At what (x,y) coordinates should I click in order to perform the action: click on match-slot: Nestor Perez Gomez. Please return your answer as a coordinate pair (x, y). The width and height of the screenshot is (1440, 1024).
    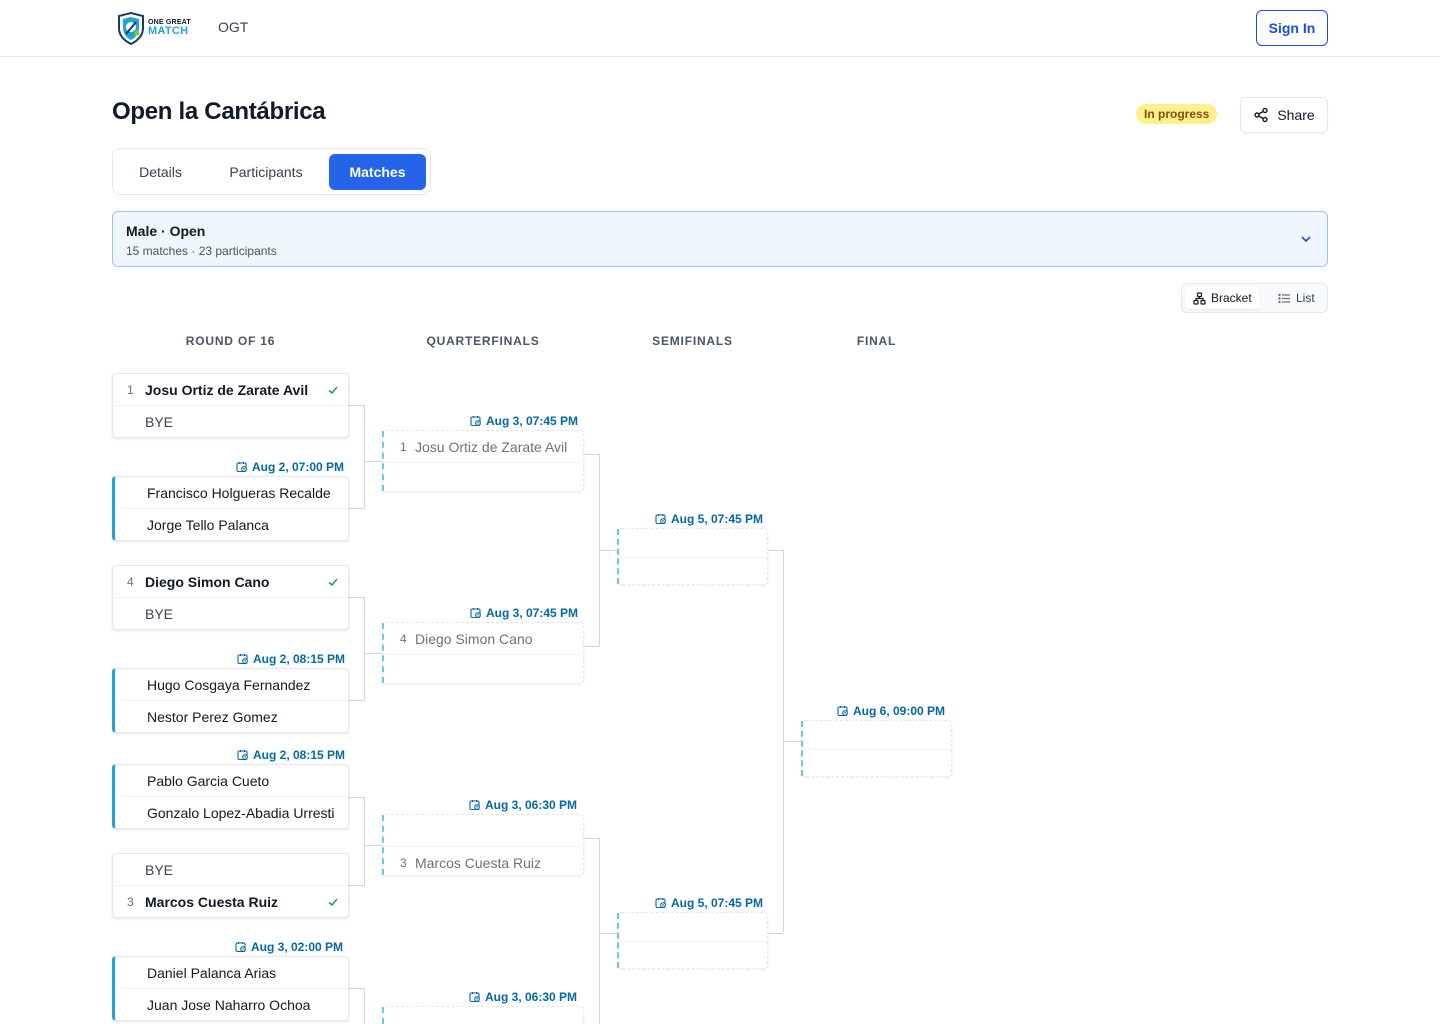
    Looking at the image, I should click on (231, 717).